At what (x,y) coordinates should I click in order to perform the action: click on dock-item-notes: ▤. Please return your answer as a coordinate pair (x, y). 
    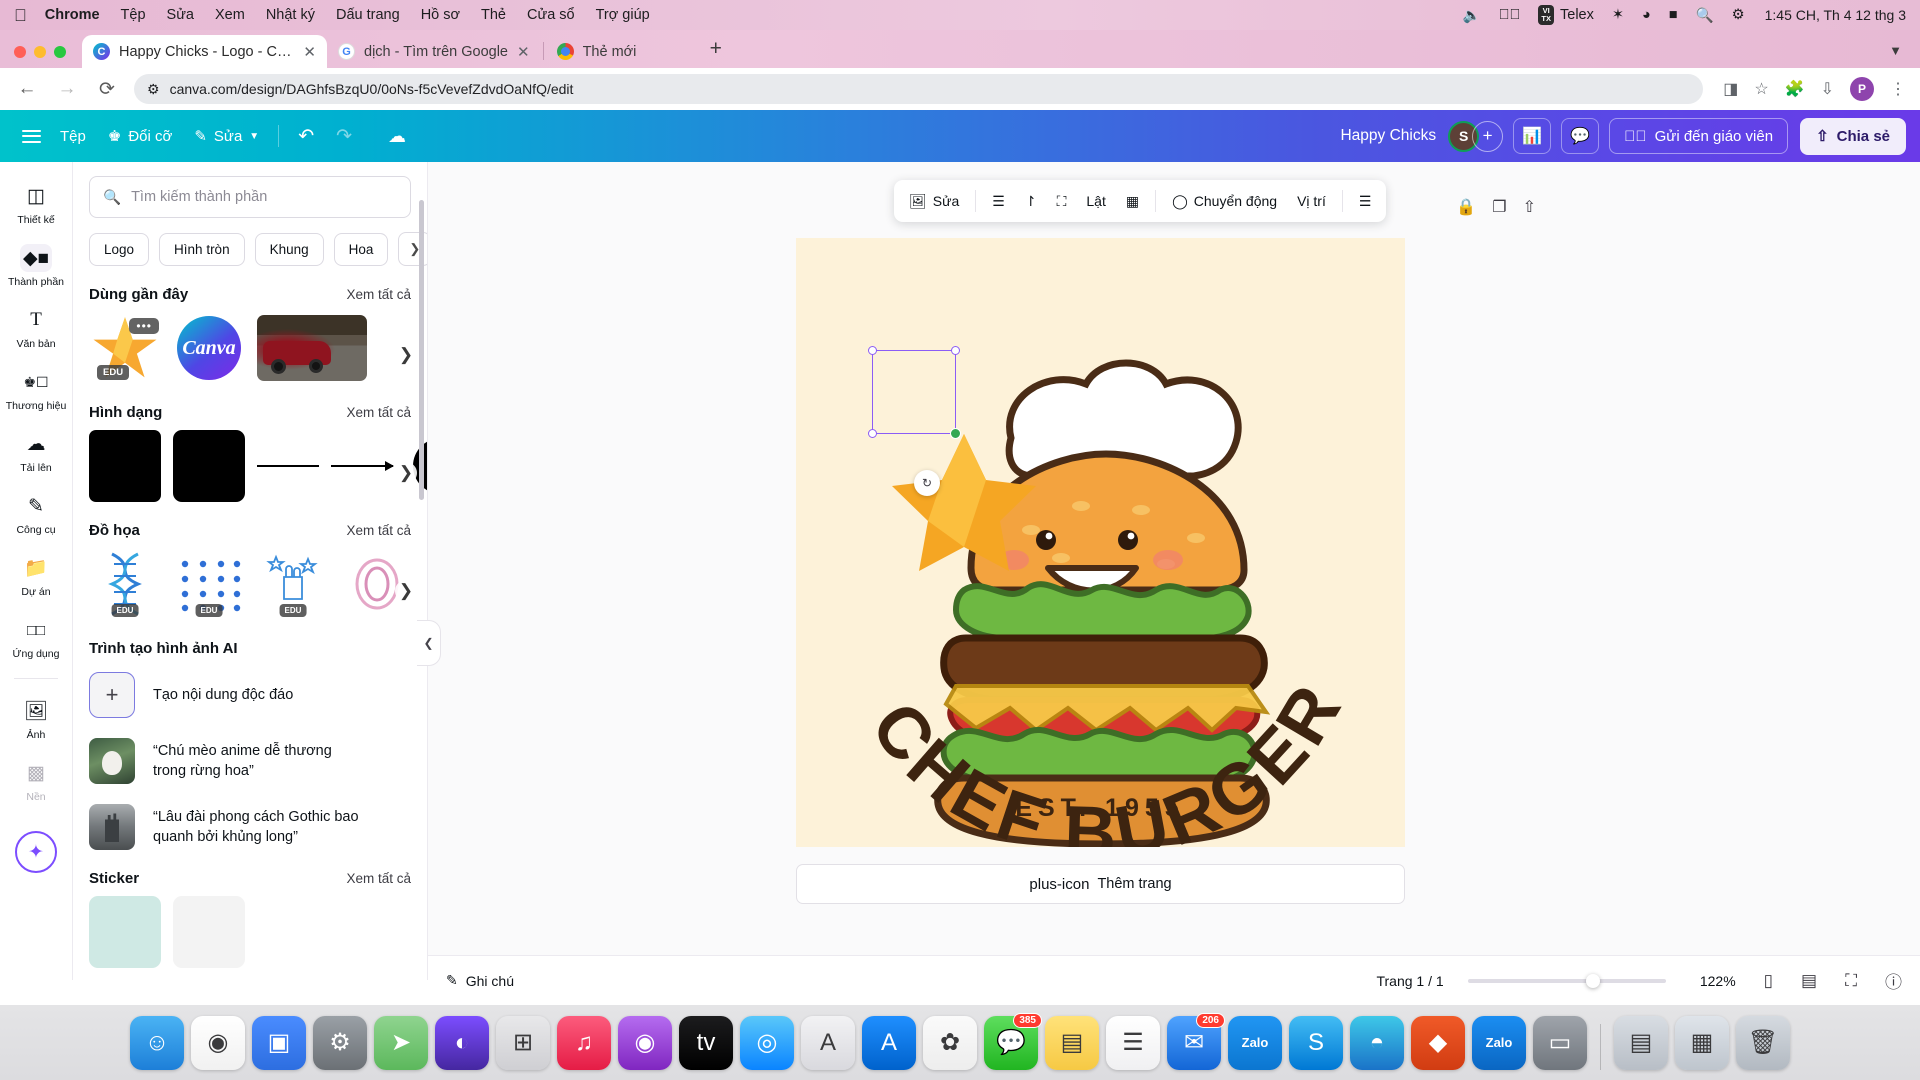
    Looking at the image, I should click on (1072, 1042).